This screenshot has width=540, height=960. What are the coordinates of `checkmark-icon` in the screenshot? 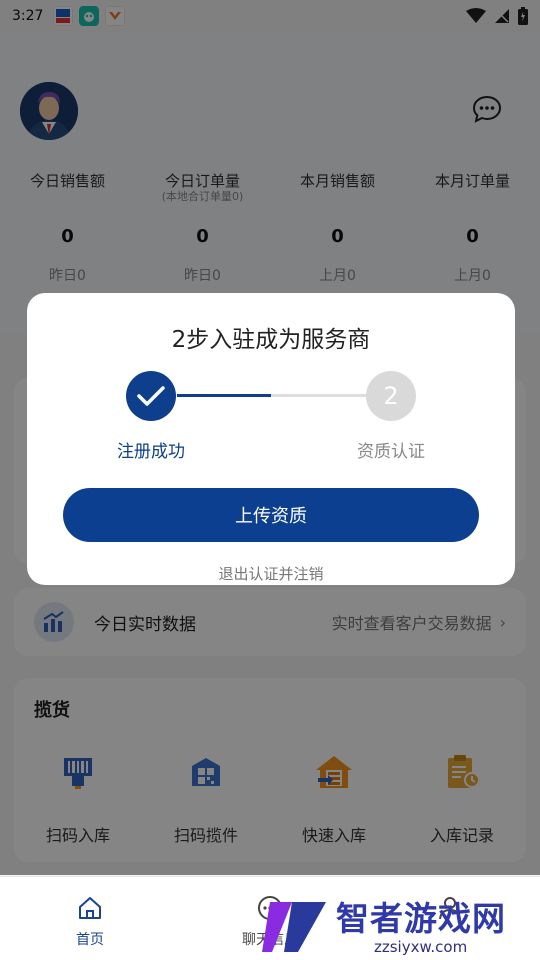 It's located at (151, 396).